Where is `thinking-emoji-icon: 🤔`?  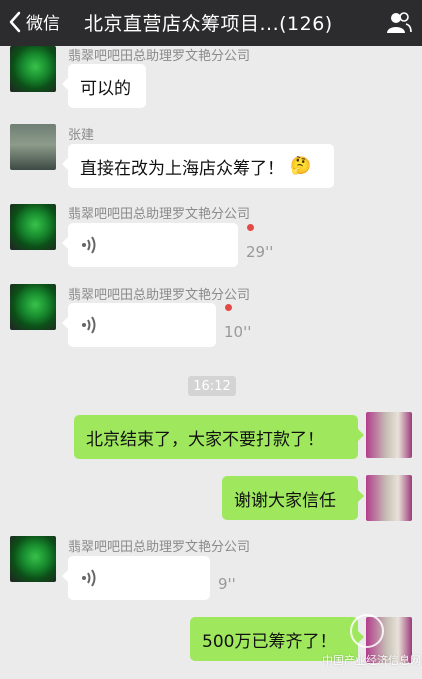
thinking-emoji-icon: 🤔 is located at coordinates (301, 166).